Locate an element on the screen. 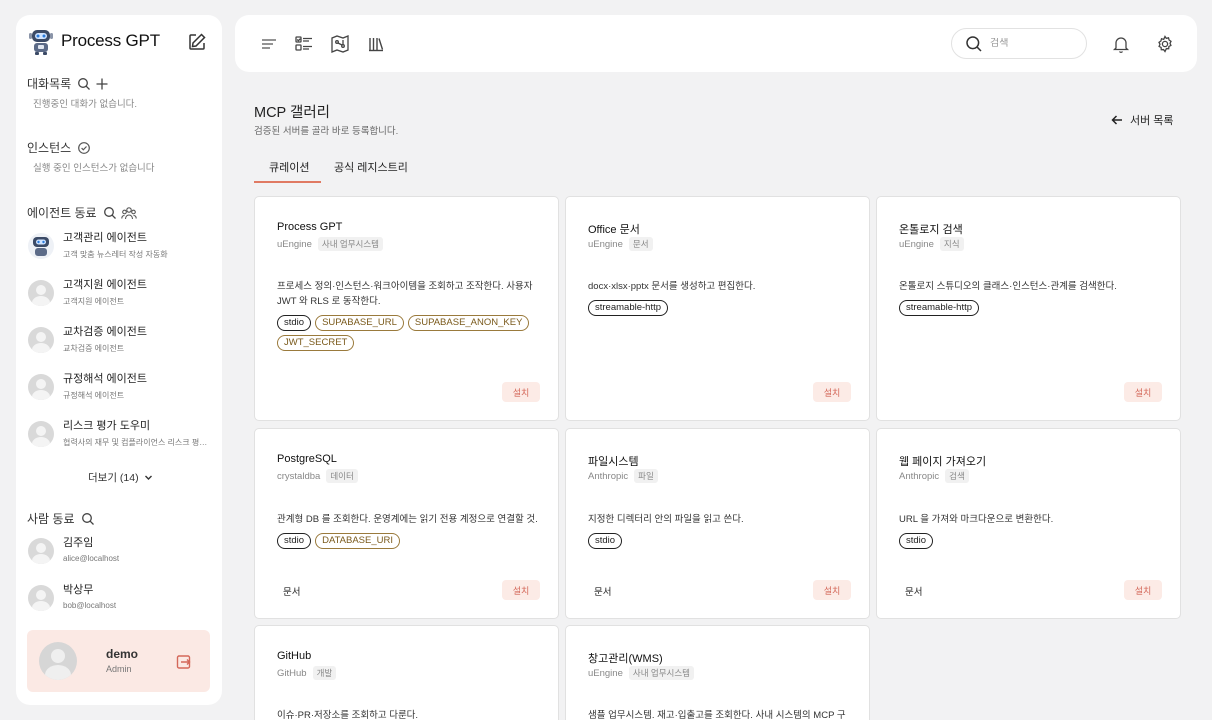 The width and height of the screenshot is (1212, 720). new-chat-edit-icon is located at coordinates (197, 42).